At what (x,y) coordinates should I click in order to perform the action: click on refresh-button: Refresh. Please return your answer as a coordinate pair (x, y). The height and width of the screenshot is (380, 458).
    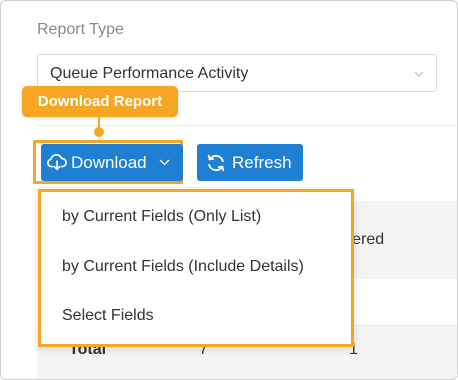
    Looking at the image, I should click on (250, 162).